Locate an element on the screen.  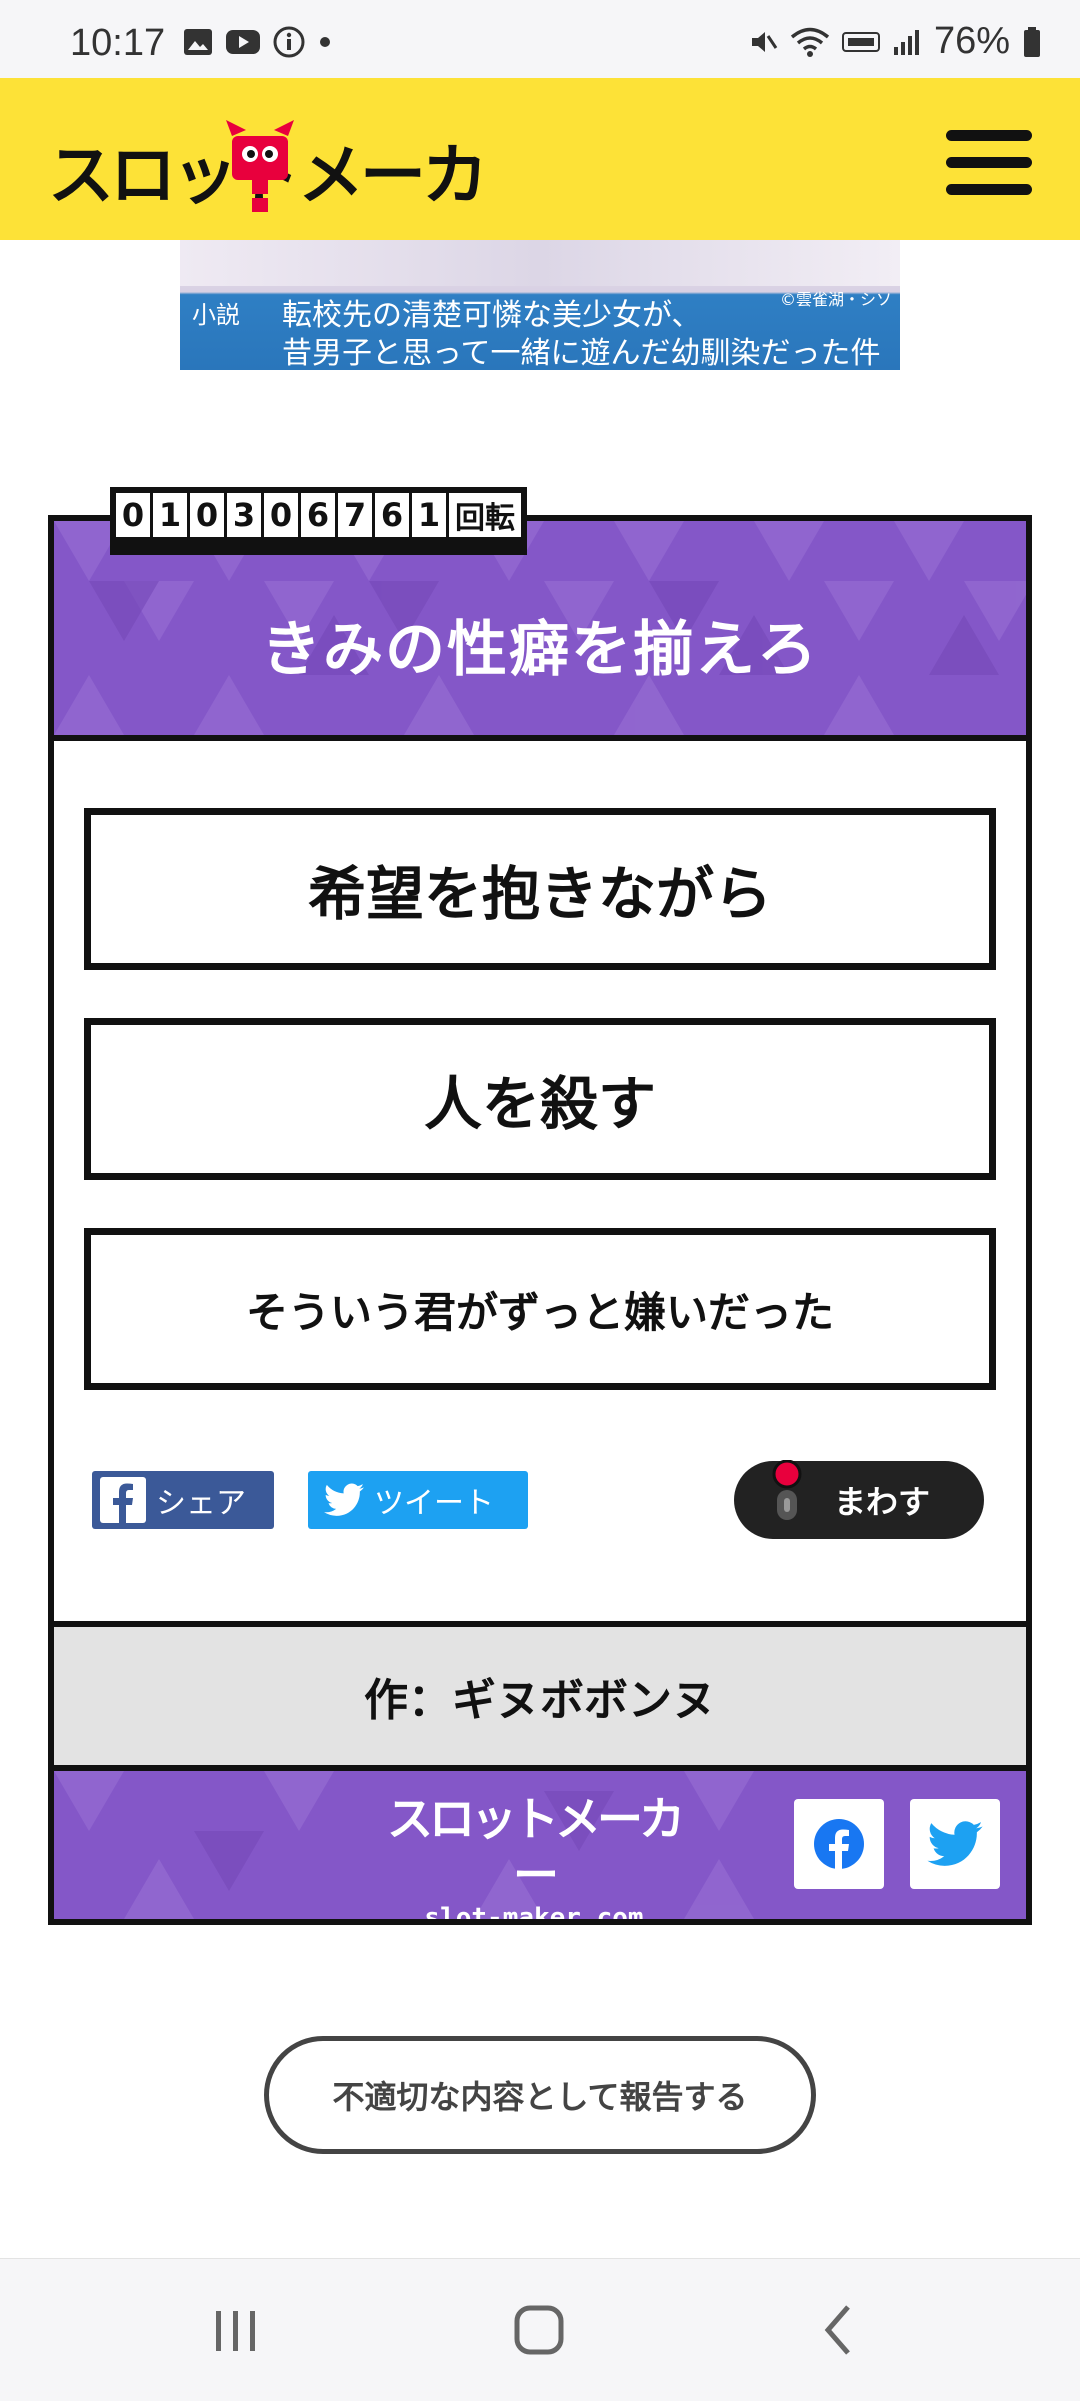
dot-icon is located at coordinates (325, 42).